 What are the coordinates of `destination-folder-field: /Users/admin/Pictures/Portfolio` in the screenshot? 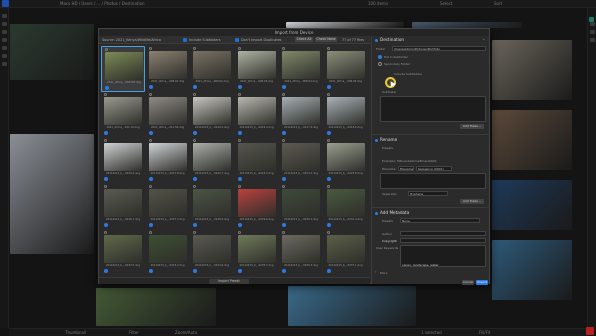 It's located at (439, 48).